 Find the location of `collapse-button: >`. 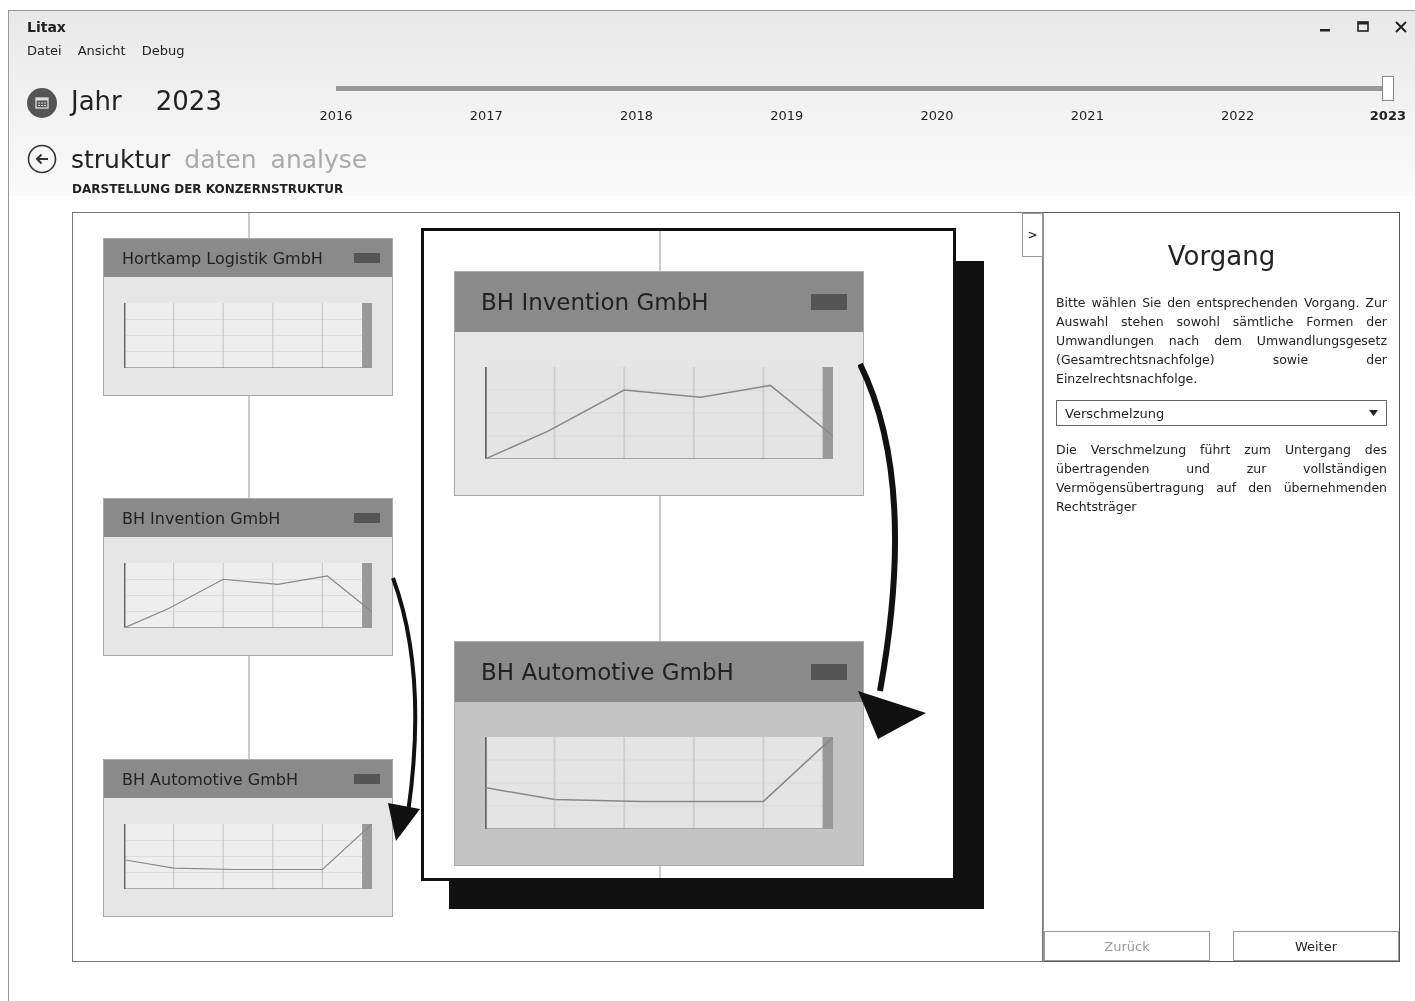

collapse-button: > is located at coordinates (1032, 235).